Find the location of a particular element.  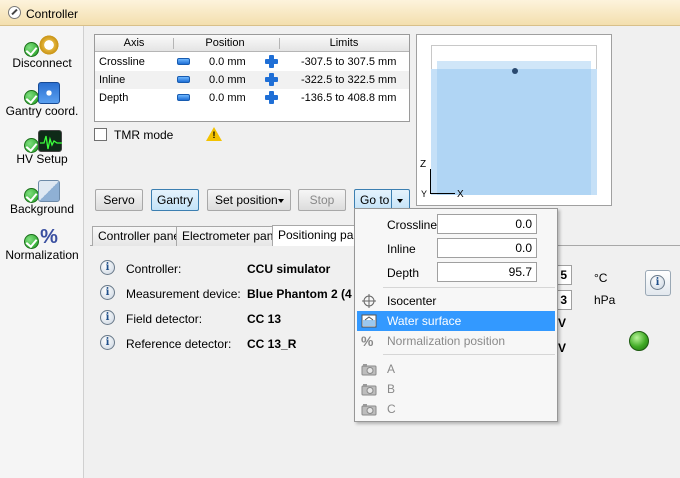

menu-item-position-c: C is located at coordinates (456, 409).